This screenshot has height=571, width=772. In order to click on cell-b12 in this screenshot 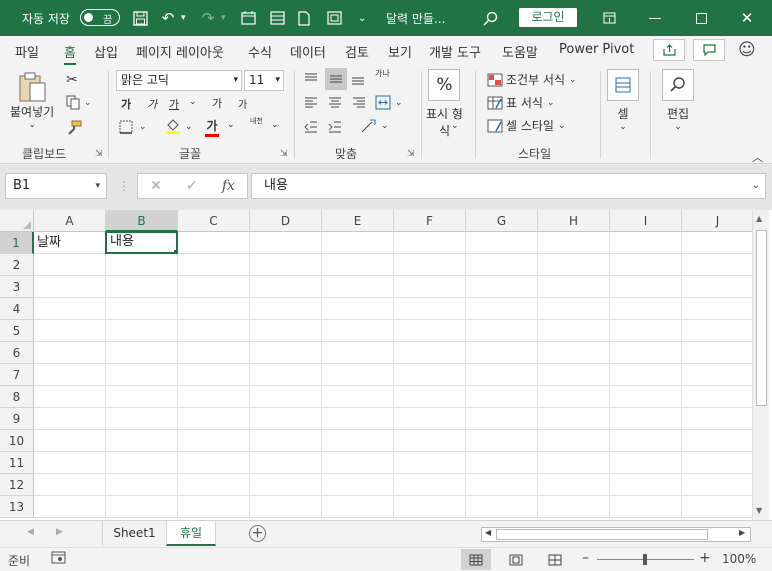, I will do `click(142, 485)`.